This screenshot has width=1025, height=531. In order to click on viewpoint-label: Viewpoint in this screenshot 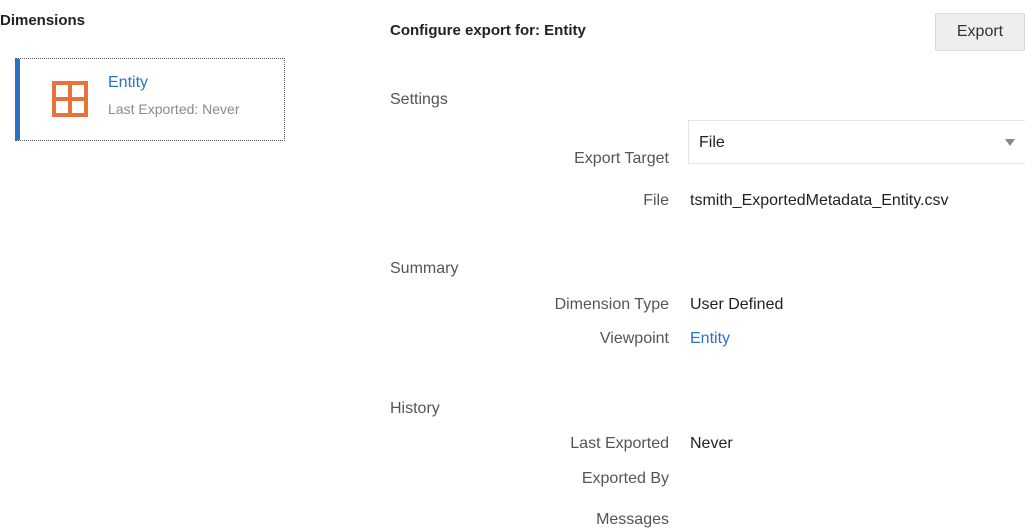, I will do `click(634, 338)`.